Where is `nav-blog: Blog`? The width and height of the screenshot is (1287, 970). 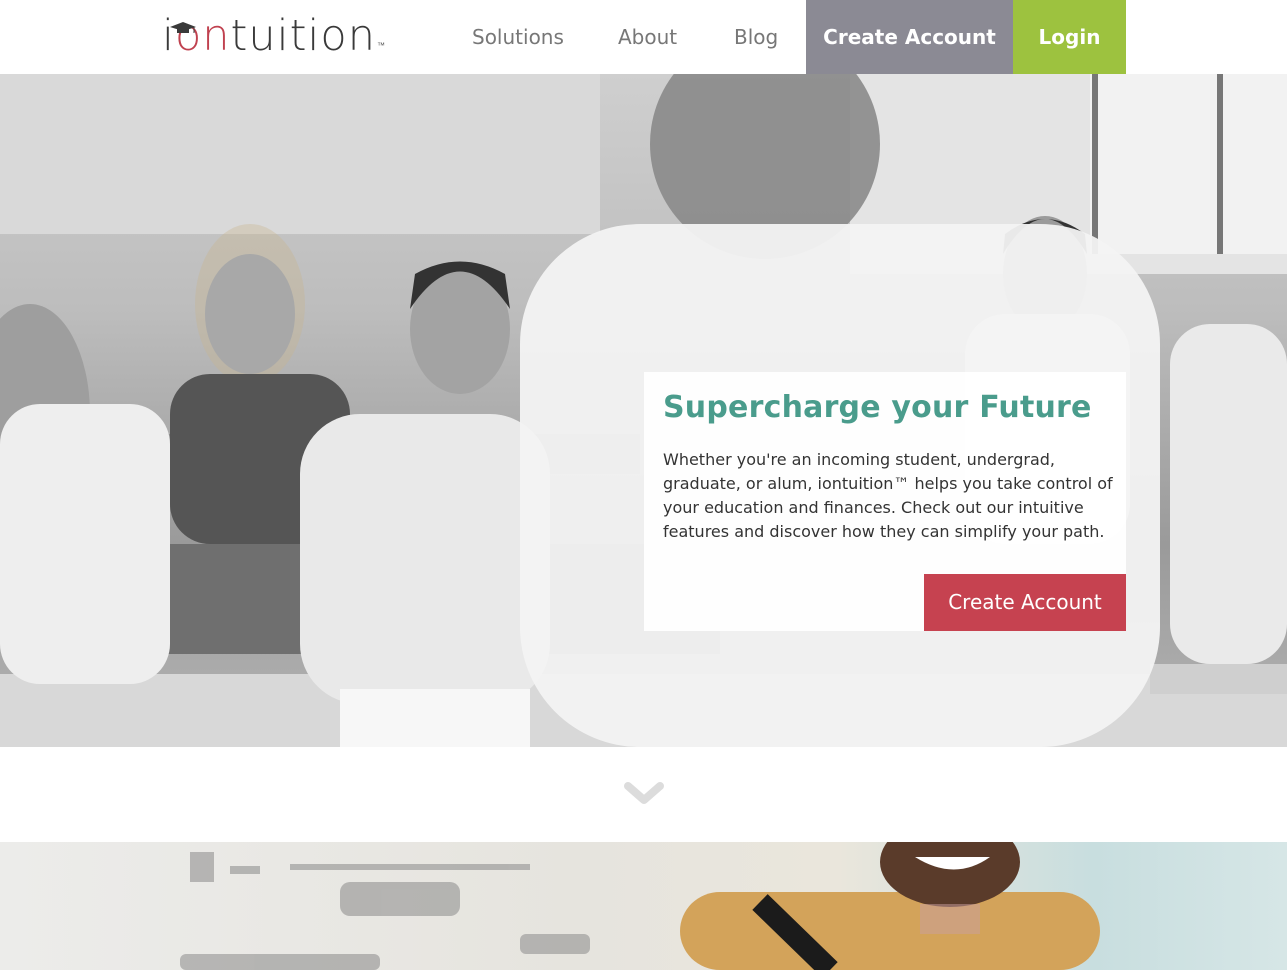
nav-blog: Blog is located at coordinates (756, 37).